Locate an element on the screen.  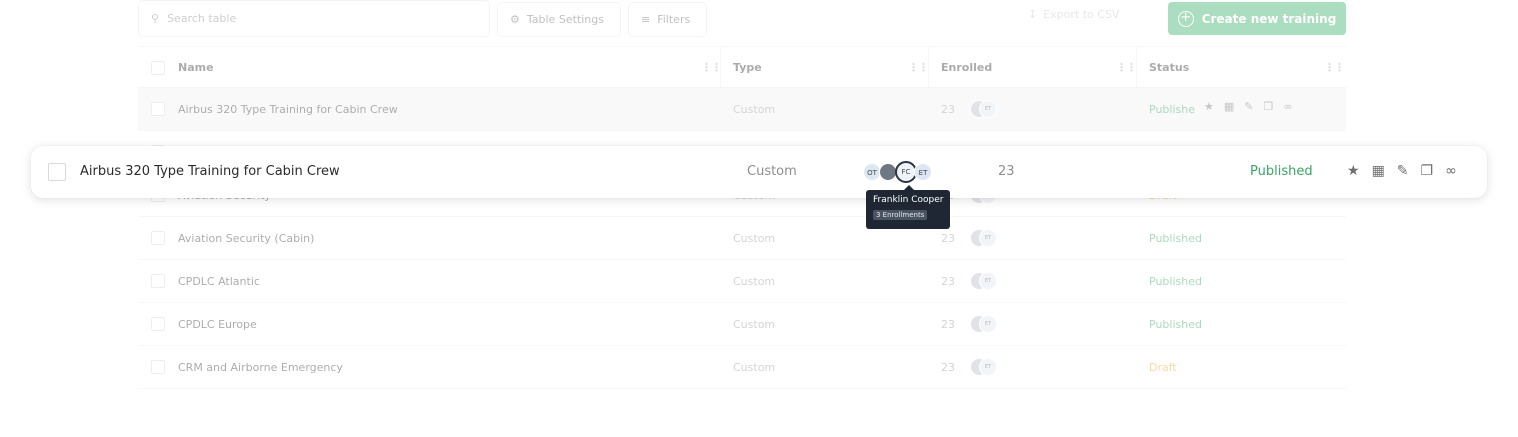
filter-icon: ≡ is located at coordinates (646, 19).